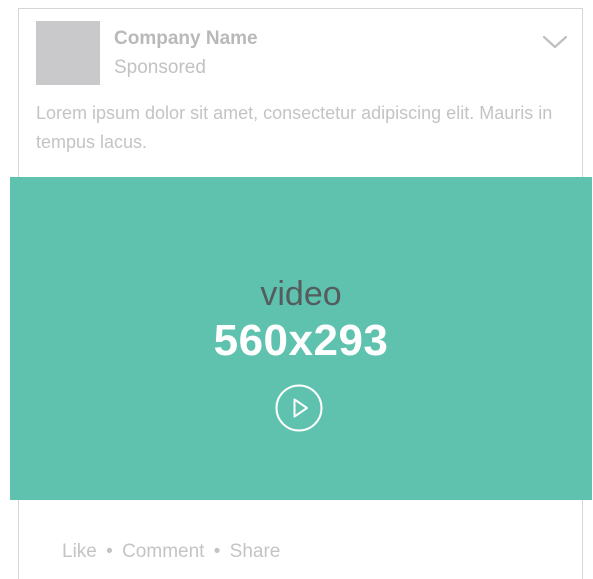  I want to click on post-actions: Like • Comment • Share, so click(171, 552).